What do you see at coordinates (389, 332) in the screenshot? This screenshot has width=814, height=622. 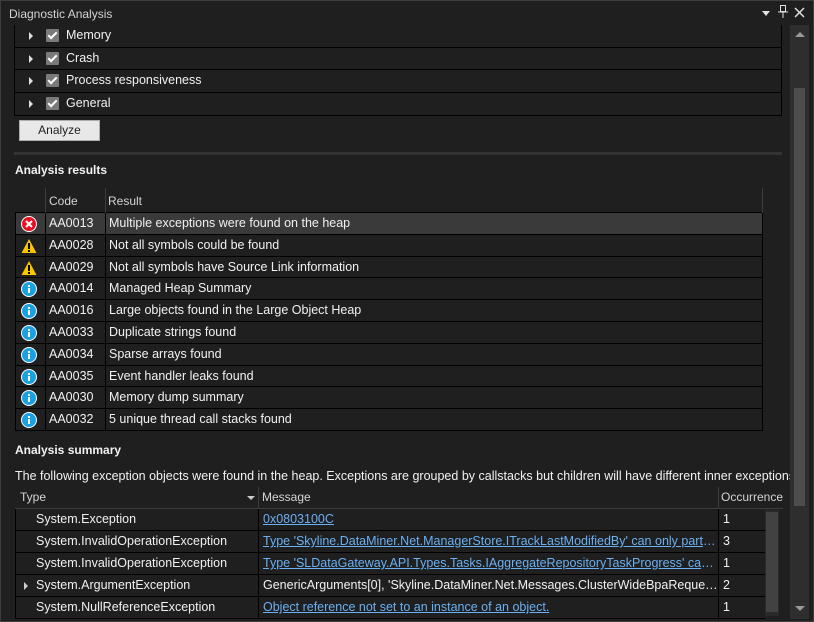 I see `result-row: AA0033 Duplicate strings found` at bounding box center [389, 332].